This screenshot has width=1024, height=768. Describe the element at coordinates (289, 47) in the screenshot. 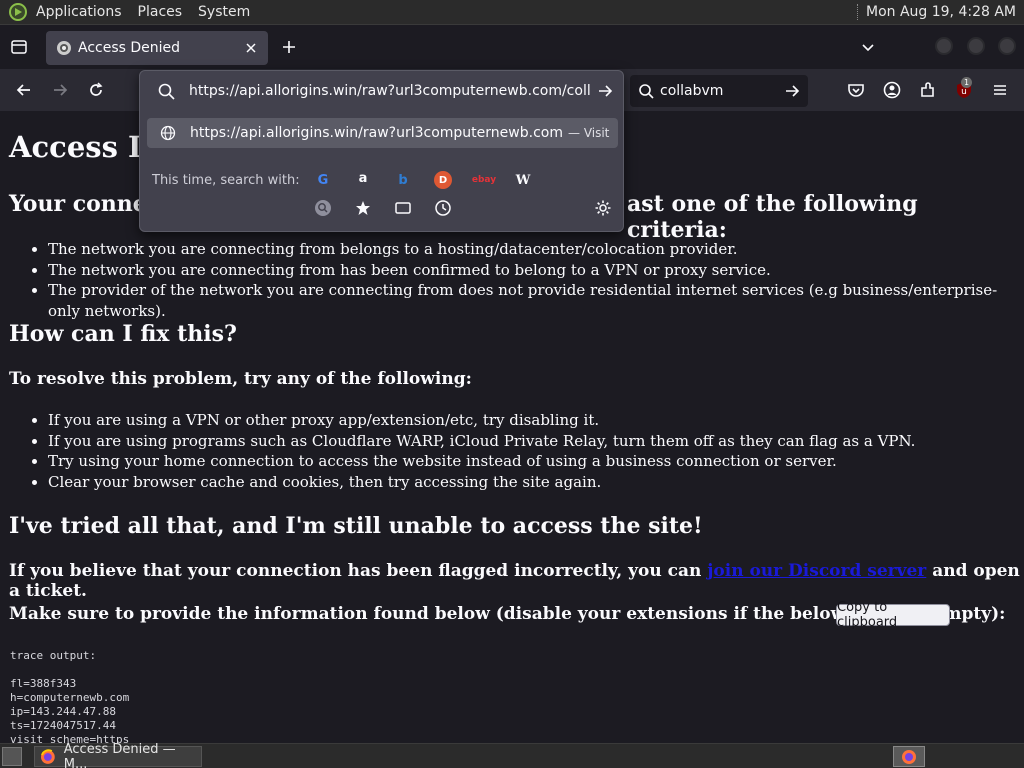

I see `new-tab-icon` at that location.